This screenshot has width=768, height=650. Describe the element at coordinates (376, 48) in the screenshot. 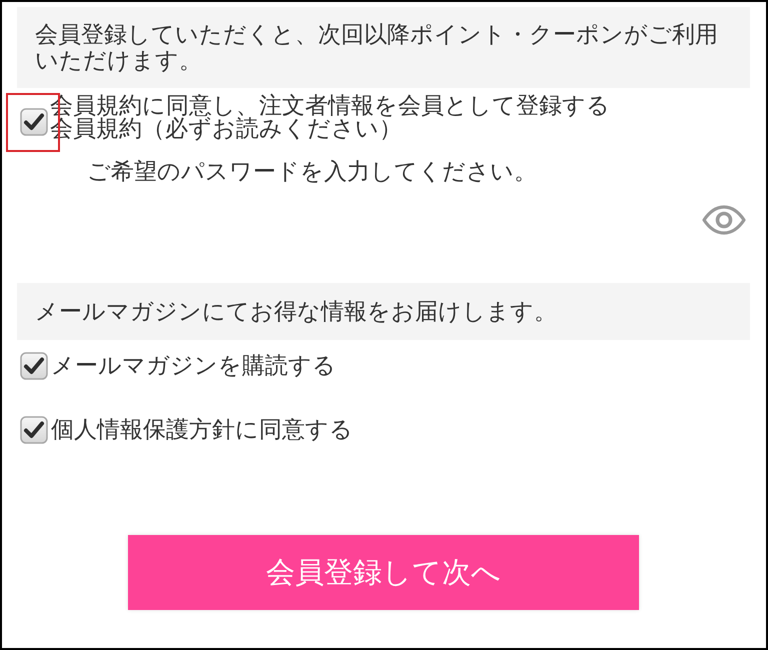

I see `notice-text: 会員登録していただくと、次回以降ポイント・クーポンがご利用いただけます。` at that location.